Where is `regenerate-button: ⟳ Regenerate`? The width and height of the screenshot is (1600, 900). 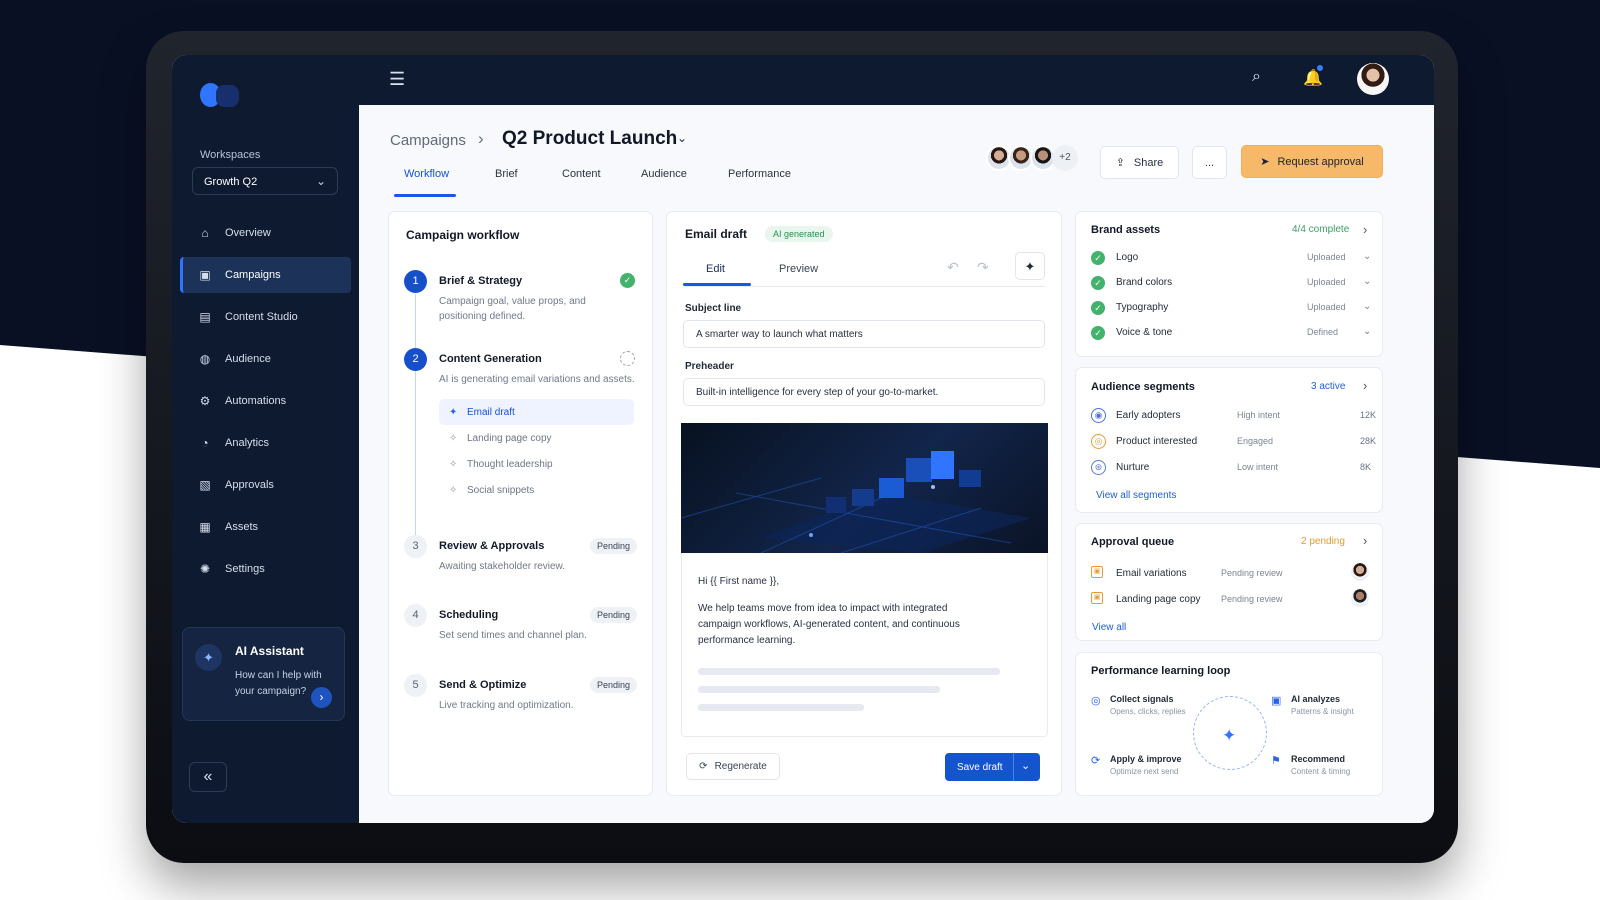 regenerate-button: ⟳ Regenerate is located at coordinates (733, 766).